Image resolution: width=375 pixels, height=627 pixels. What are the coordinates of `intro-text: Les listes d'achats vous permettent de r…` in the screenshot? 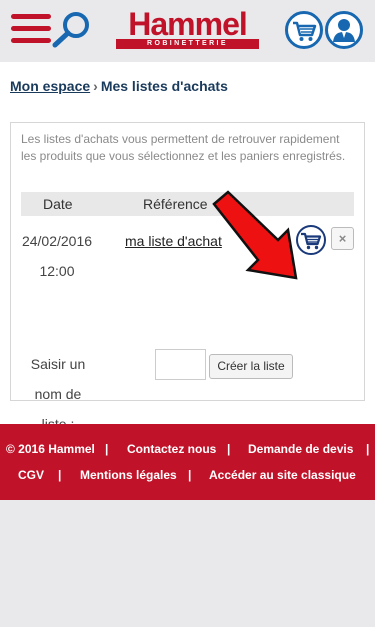 It's located at (183, 147).